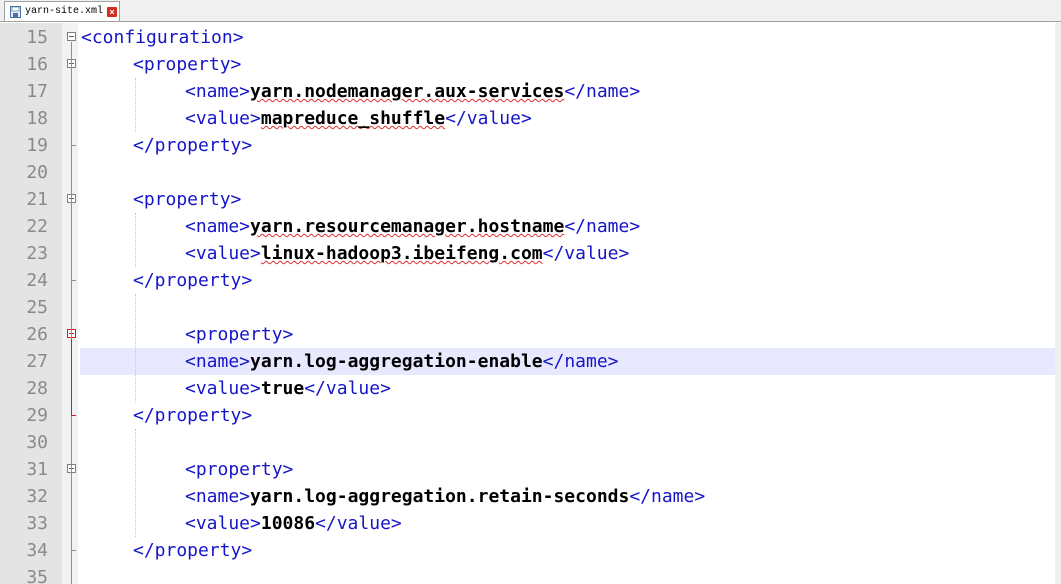 This screenshot has width=1061, height=584. What do you see at coordinates (37, 550) in the screenshot?
I see `line-number: 34` at bounding box center [37, 550].